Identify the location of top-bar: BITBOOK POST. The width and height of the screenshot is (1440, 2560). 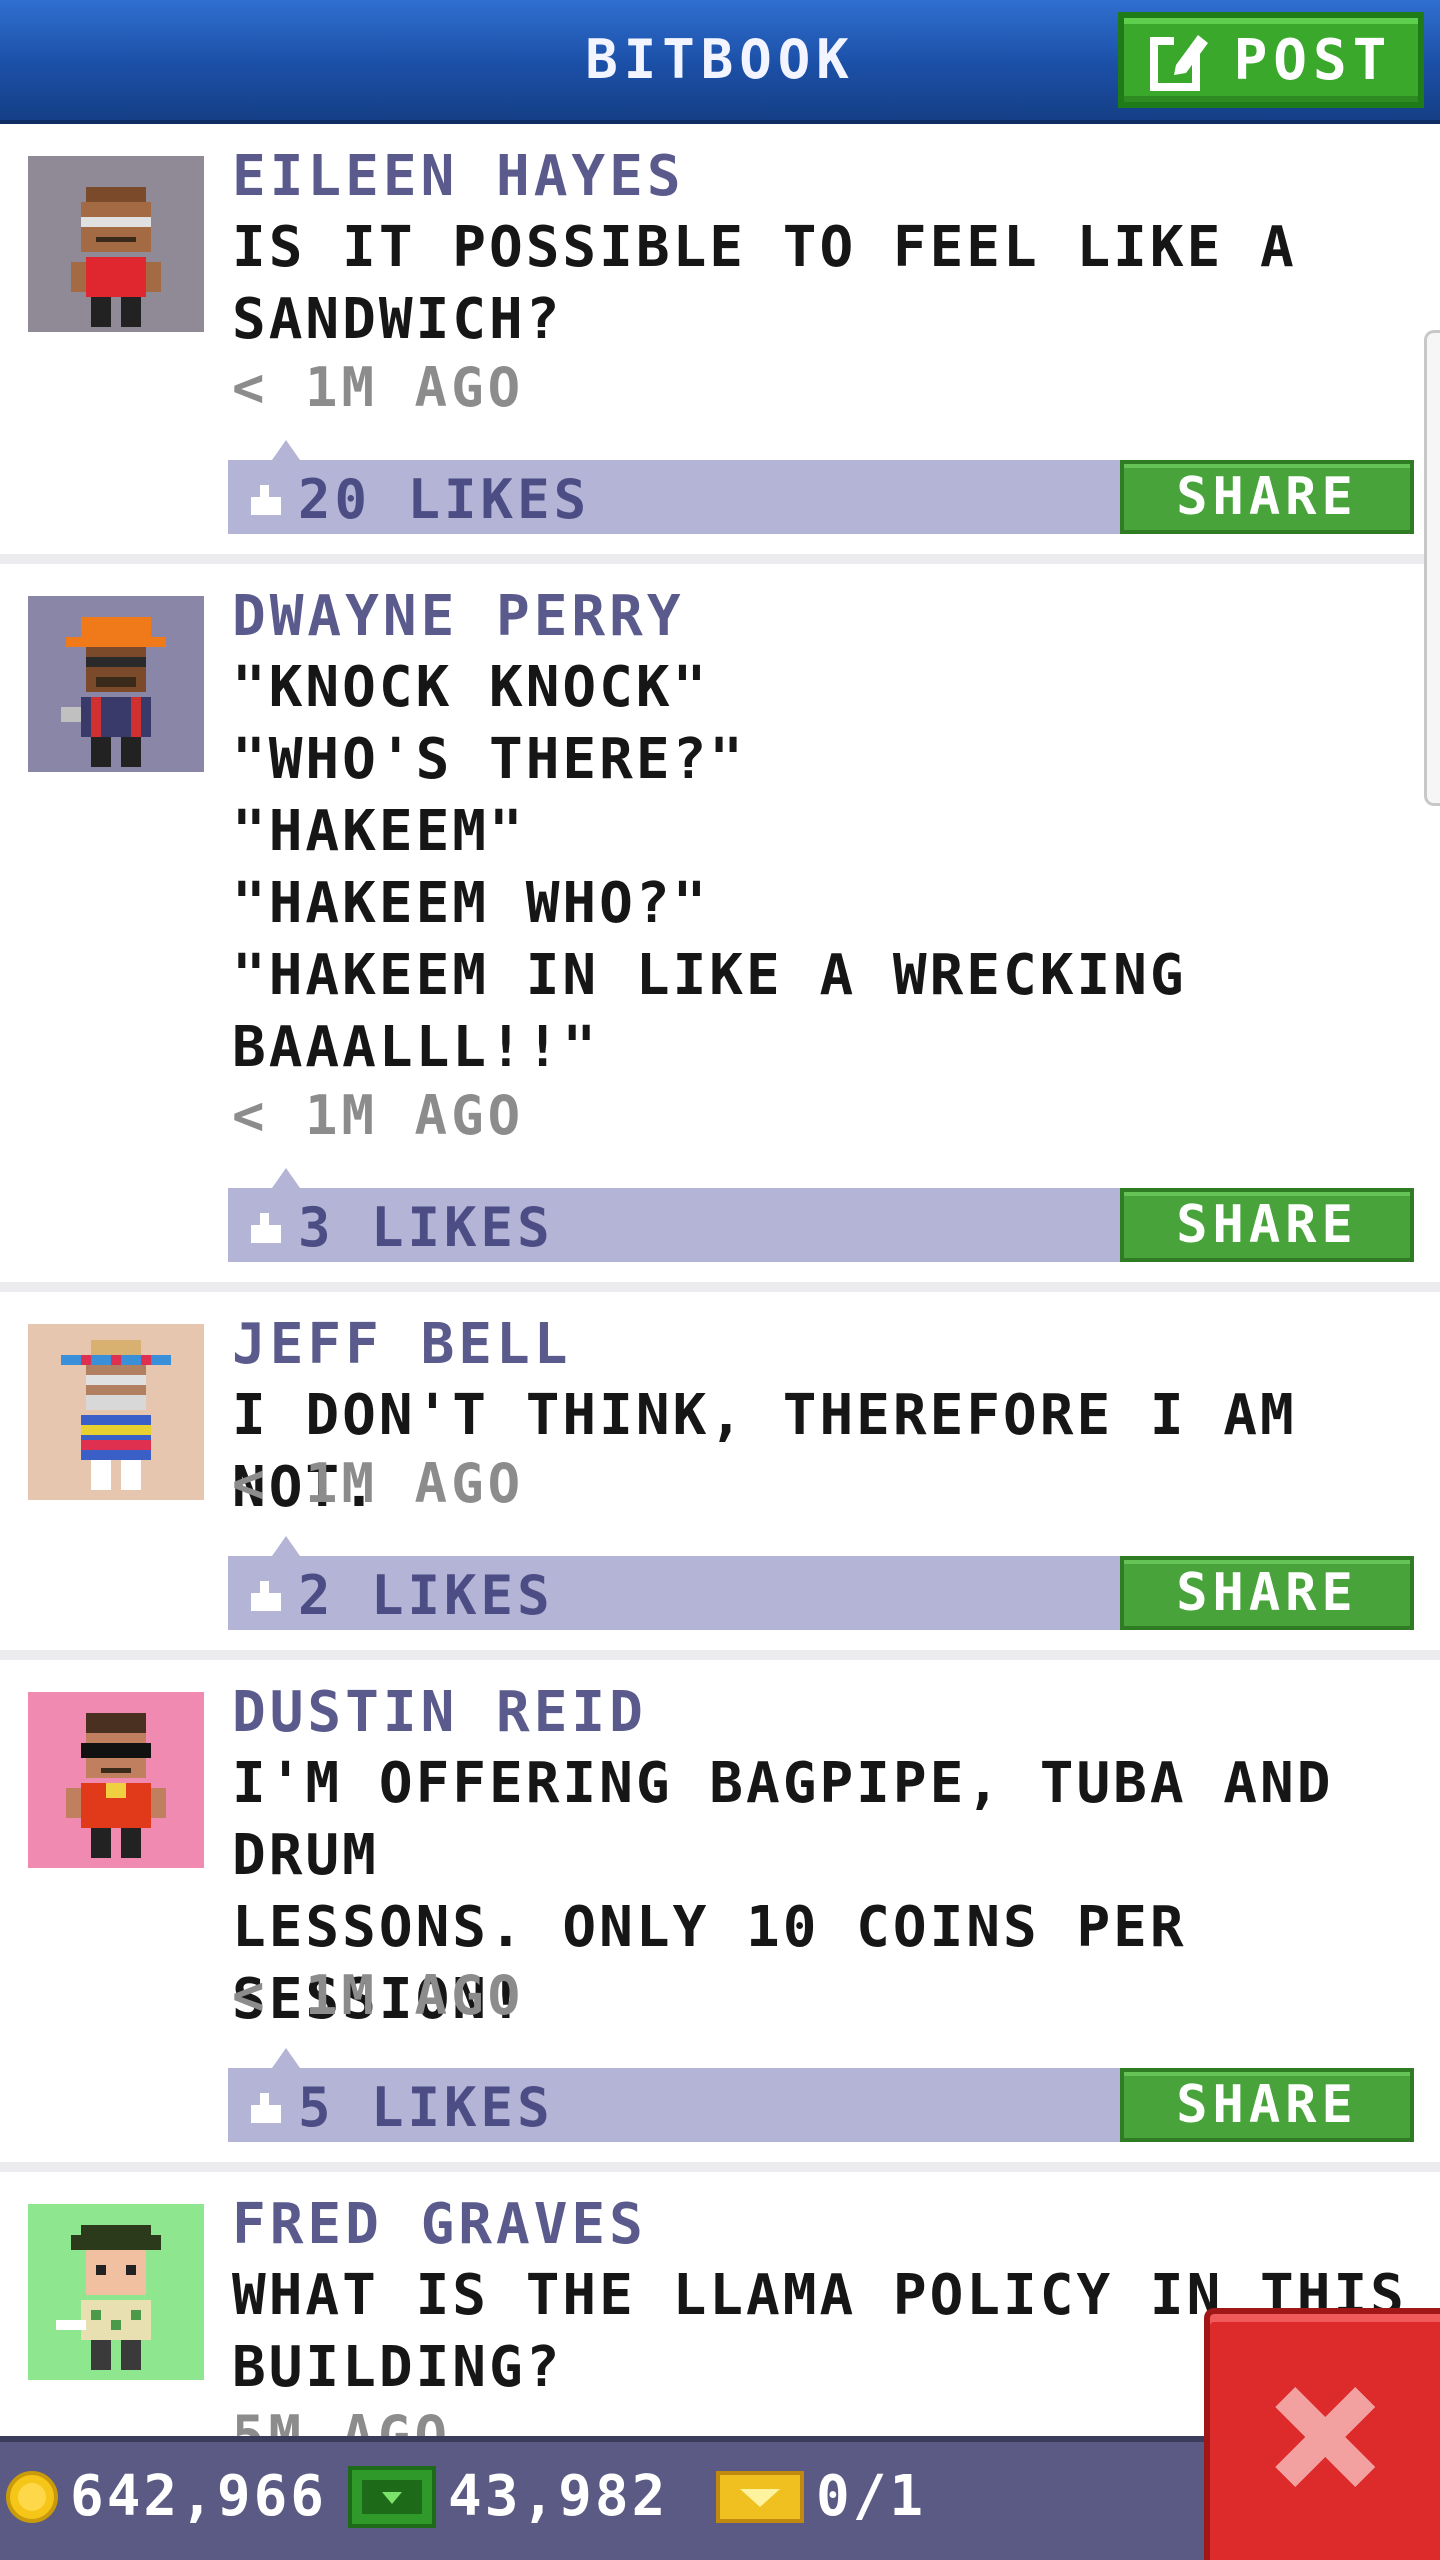
(720, 62).